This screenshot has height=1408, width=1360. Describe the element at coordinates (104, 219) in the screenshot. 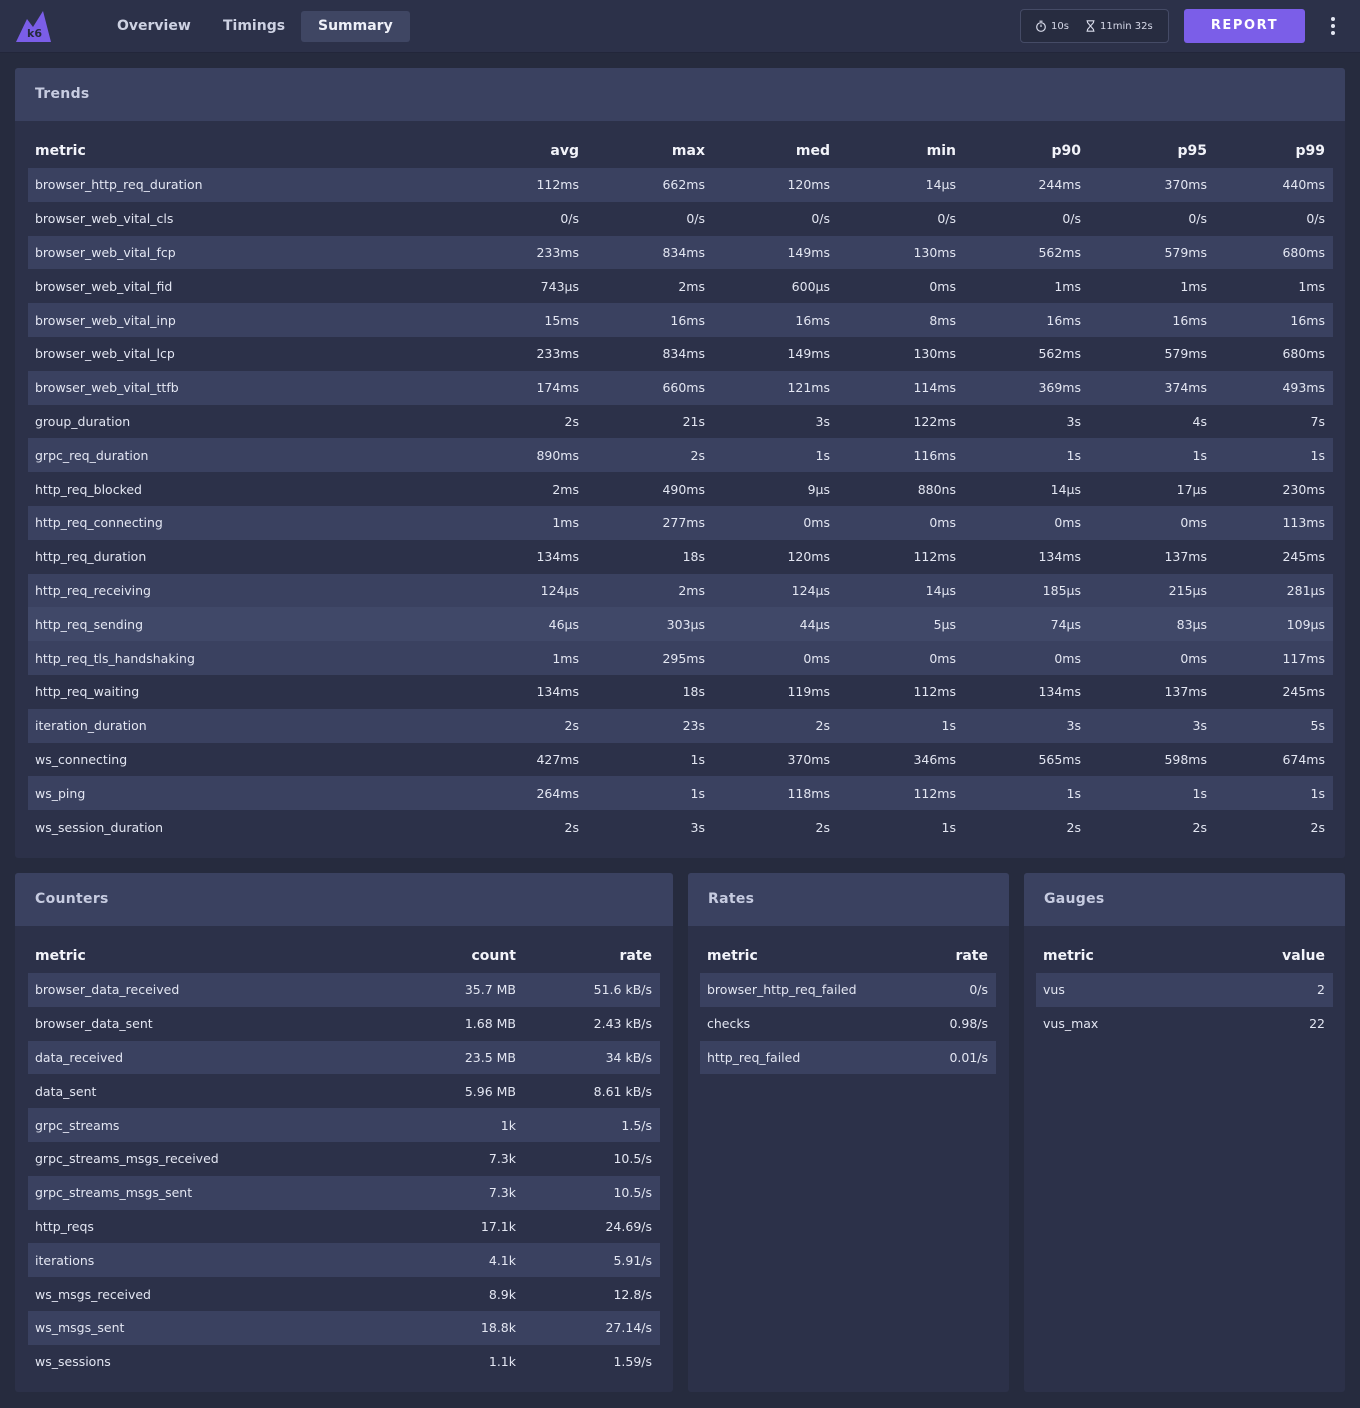

I see `metric-name-cell: browser_web_vital_cls` at that location.